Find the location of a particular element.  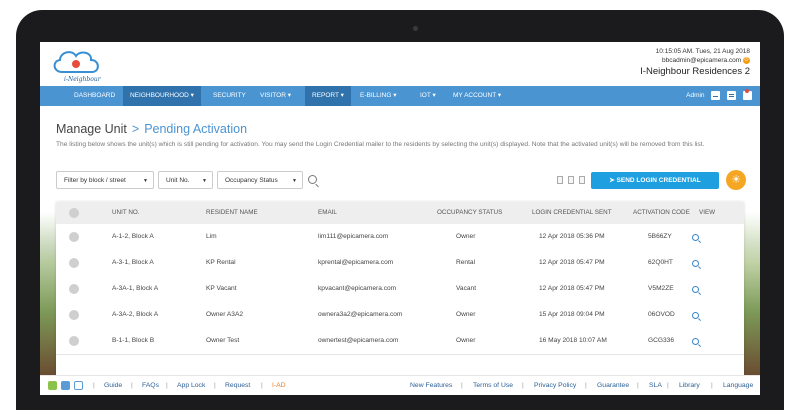

footer-link-guide: Guide is located at coordinates (113, 385).